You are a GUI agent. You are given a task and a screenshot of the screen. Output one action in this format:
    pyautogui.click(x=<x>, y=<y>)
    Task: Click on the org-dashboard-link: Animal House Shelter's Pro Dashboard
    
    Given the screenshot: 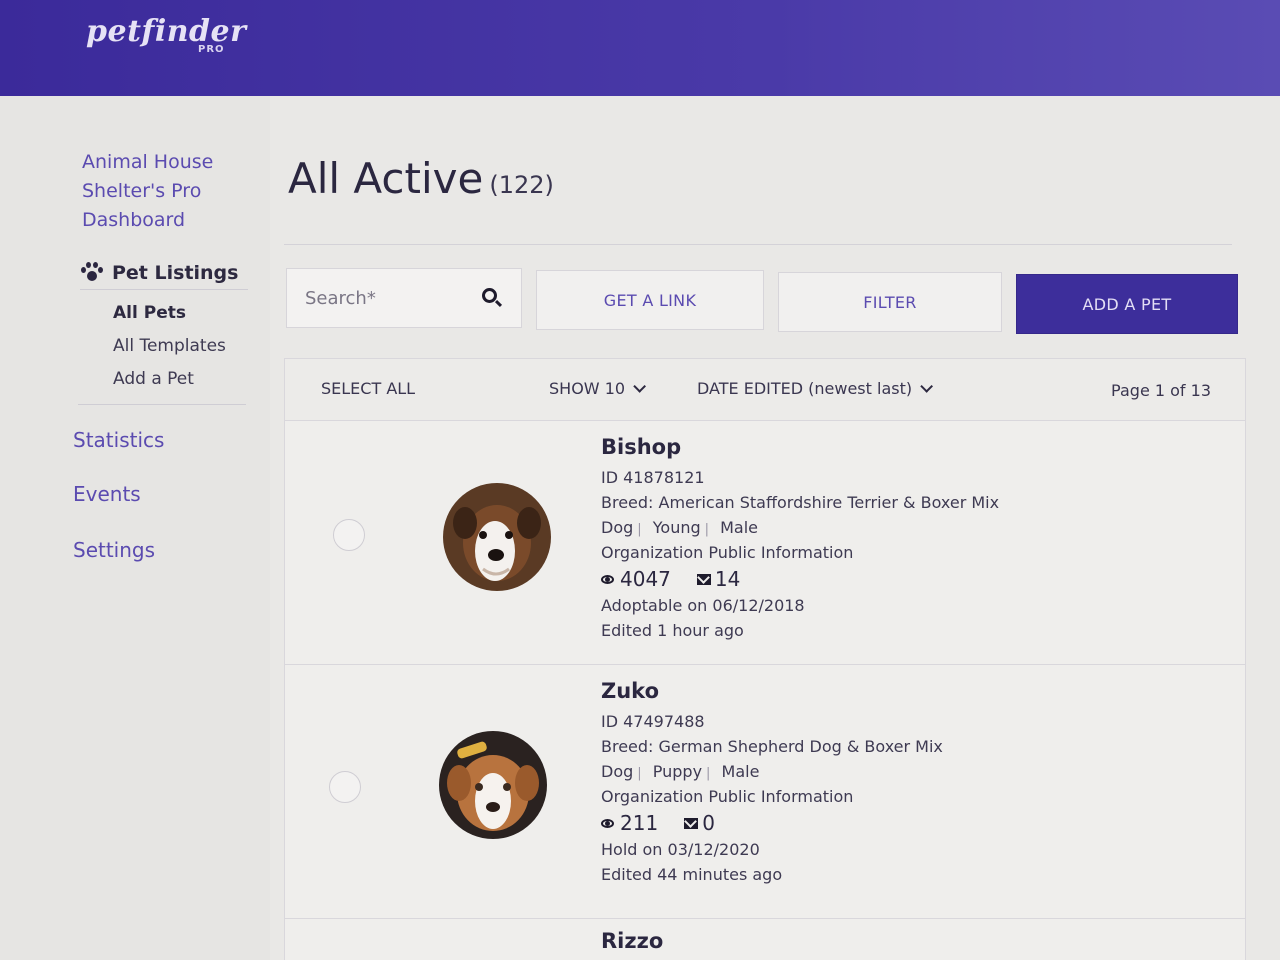 What is the action you would take?
    pyautogui.click(x=167, y=191)
    